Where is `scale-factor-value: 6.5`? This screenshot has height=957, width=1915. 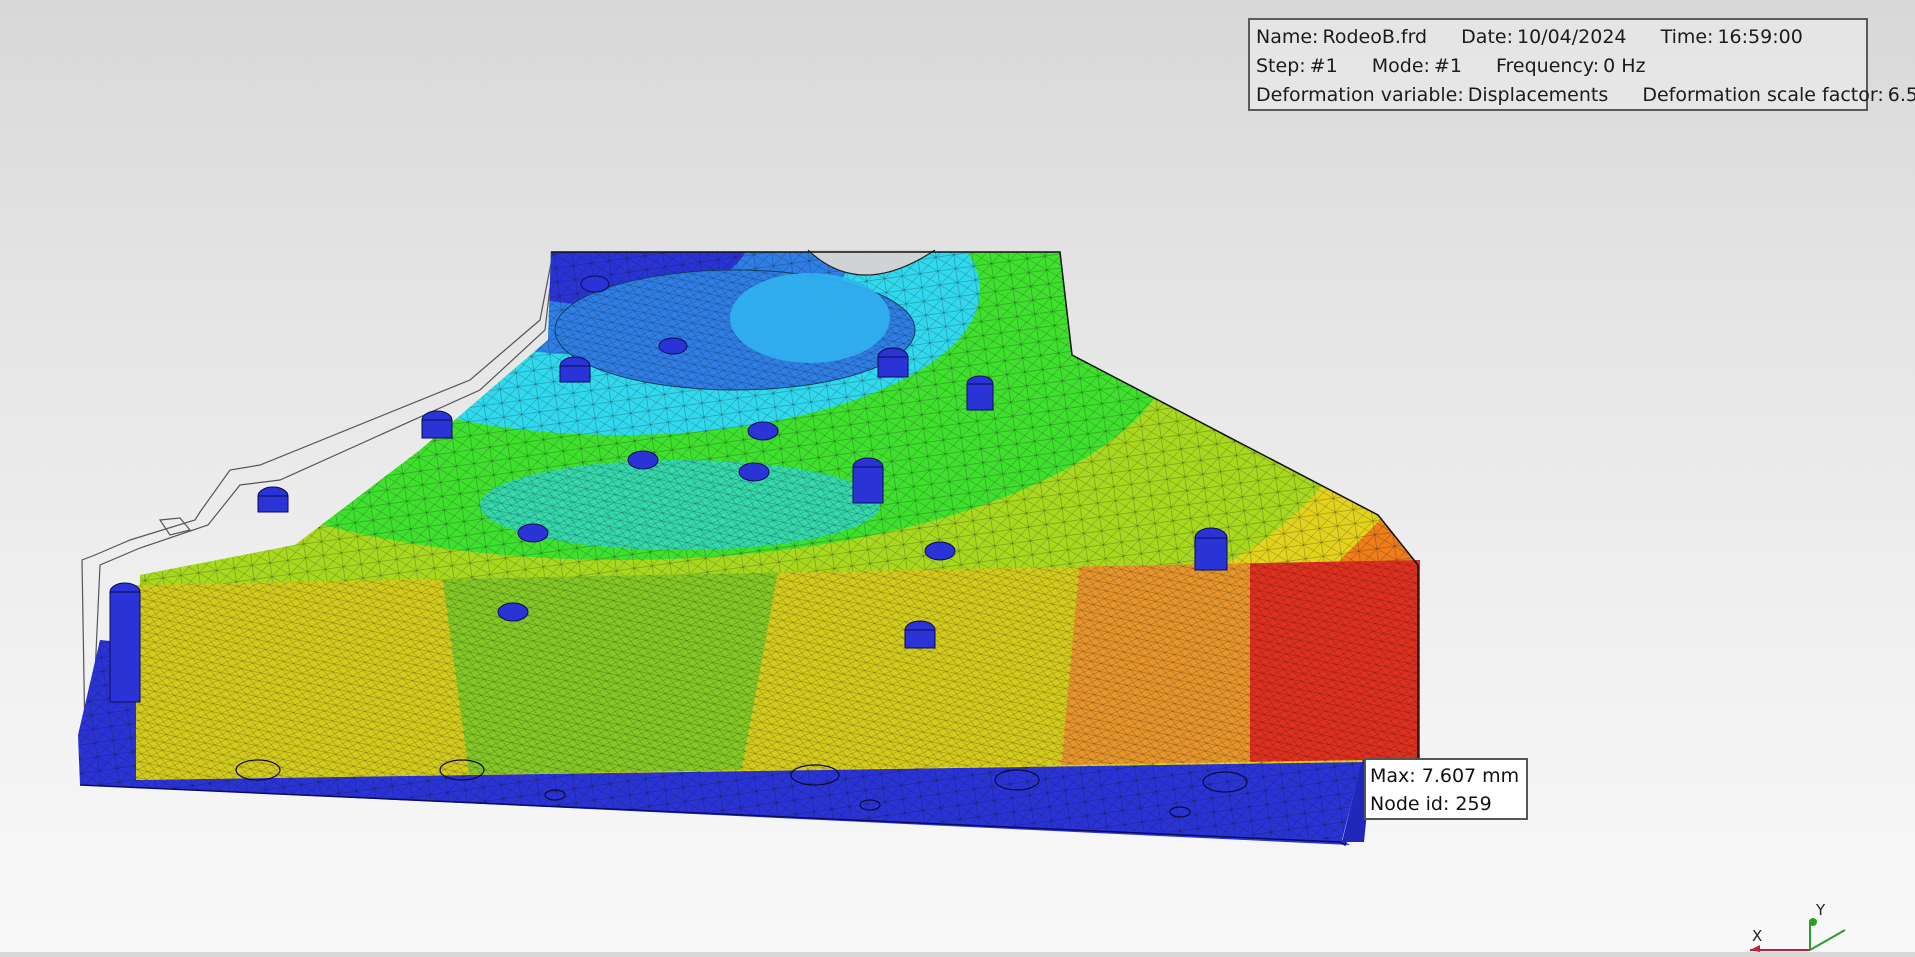
scale-factor-value: 6.5 is located at coordinates (1901, 95).